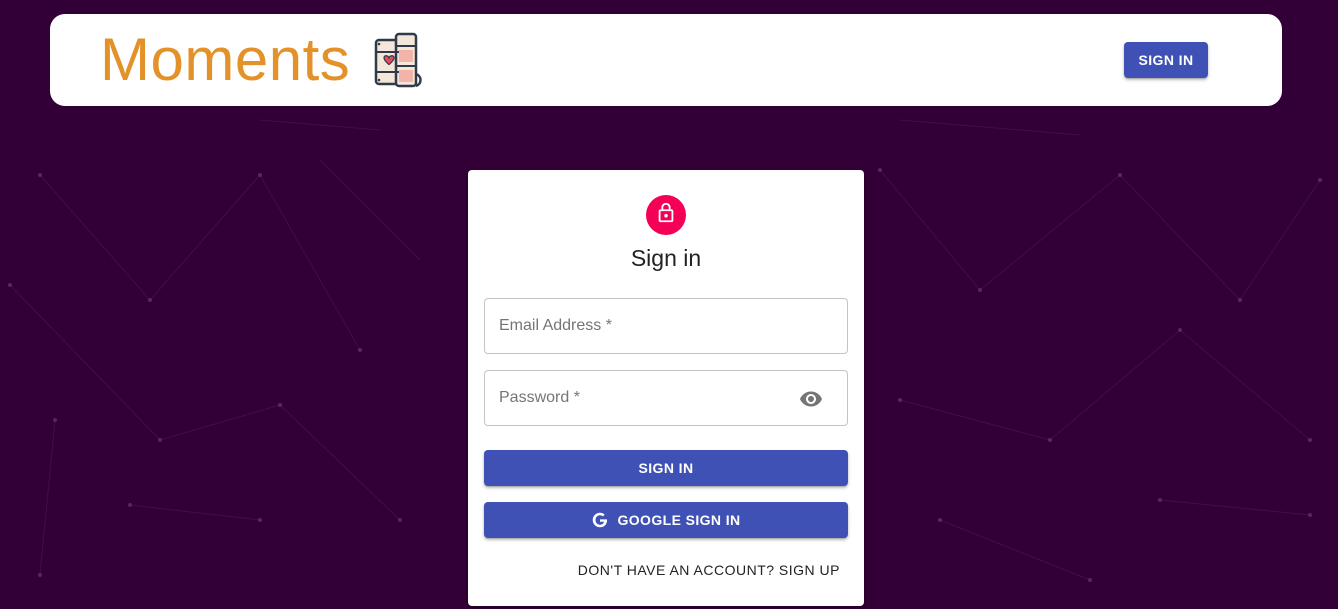 The height and width of the screenshot is (609, 1338). Describe the element at coordinates (666, 468) in the screenshot. I see `signin-submit-button: SIGN IN` at that location.